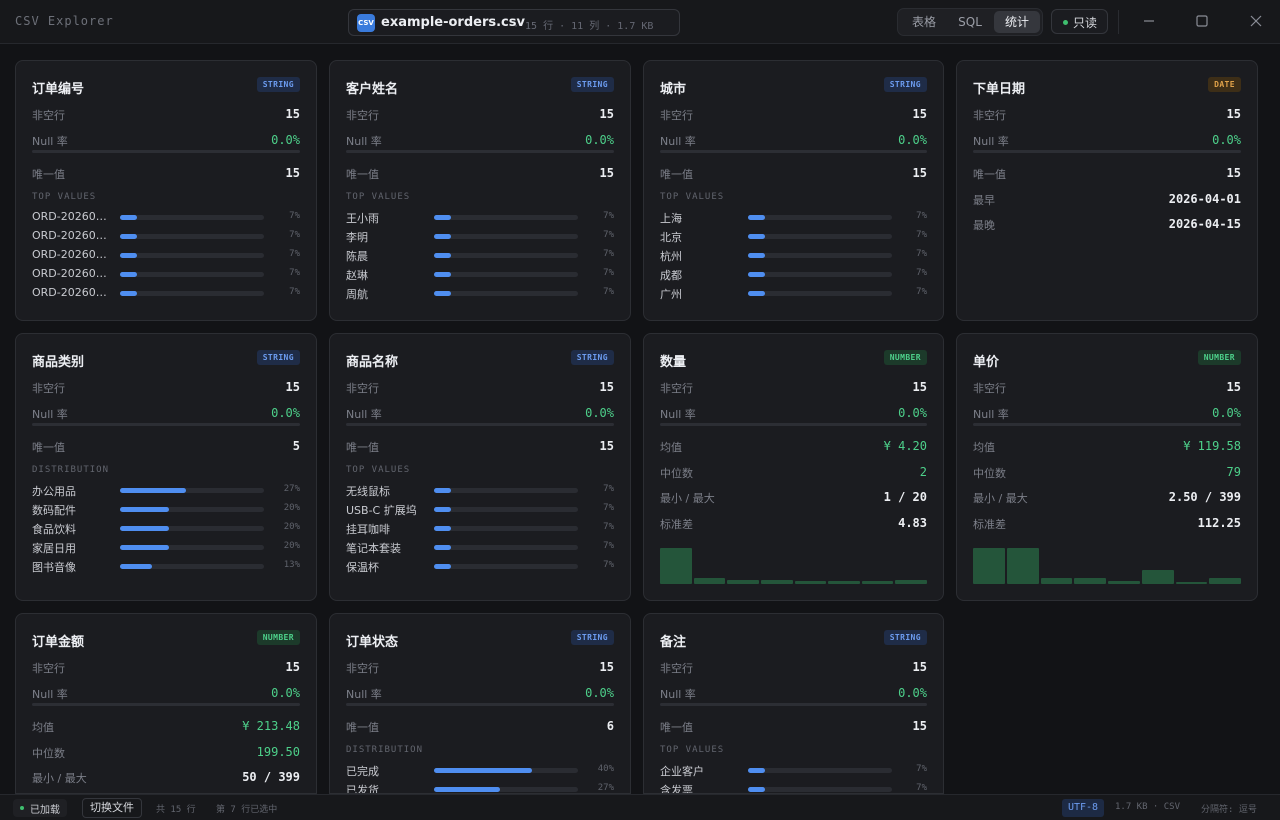  What do you see at coordinates (1107, 472) in the screenshot?
I see `stat-row: 中位数 79` at bounding box center [1107, 472].